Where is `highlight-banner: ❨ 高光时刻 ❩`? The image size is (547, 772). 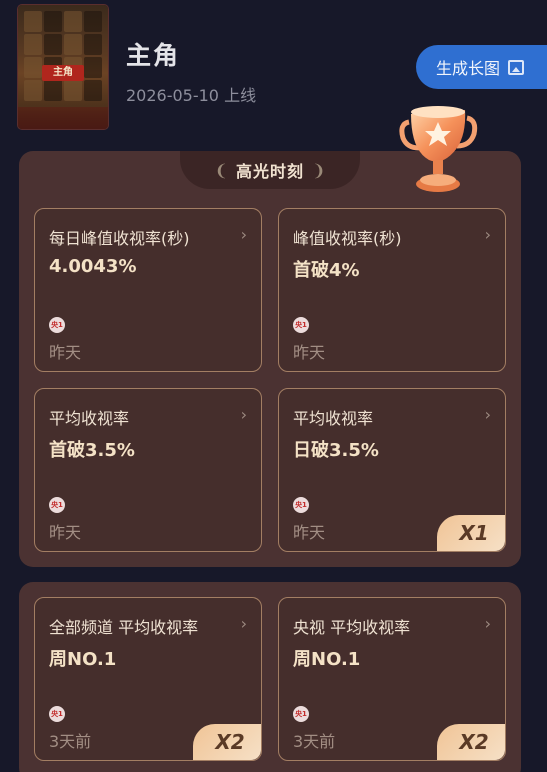 highlight-banner: ❨ 高光时刻 ❩ is located at coordinates (270, 170).